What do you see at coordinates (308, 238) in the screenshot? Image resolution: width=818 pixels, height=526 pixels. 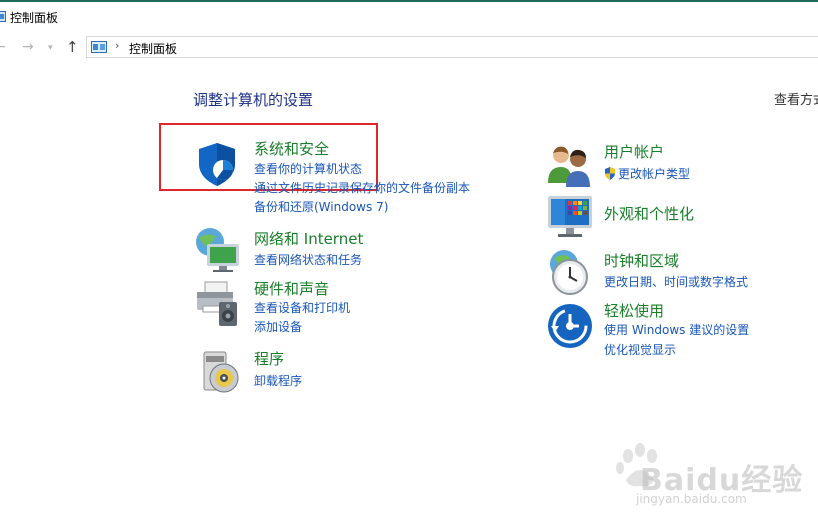 I see `category-title-network: 网络和 Internet` at bounding box center [308, 238].